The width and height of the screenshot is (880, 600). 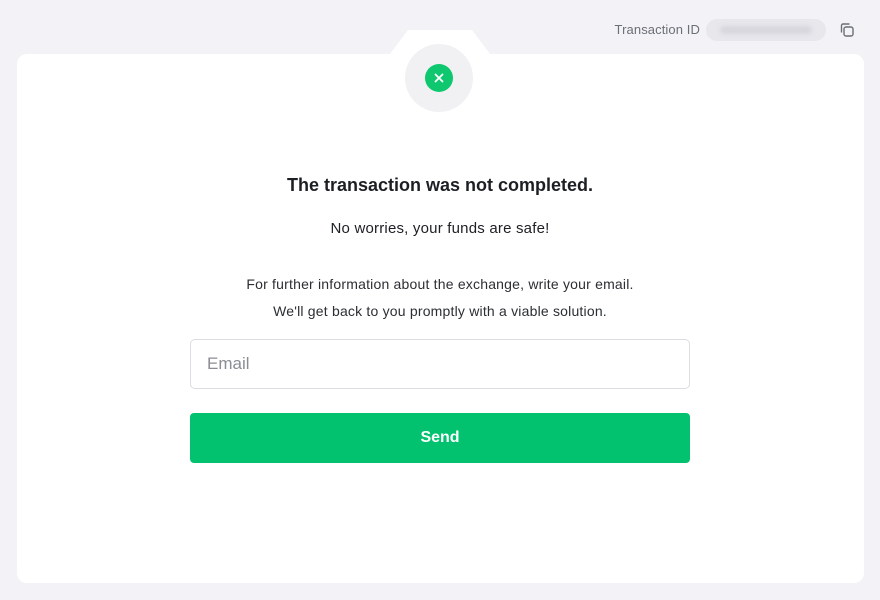 I want to click on transaction-id-label: Transaction ID, so click(x=657, y=29).